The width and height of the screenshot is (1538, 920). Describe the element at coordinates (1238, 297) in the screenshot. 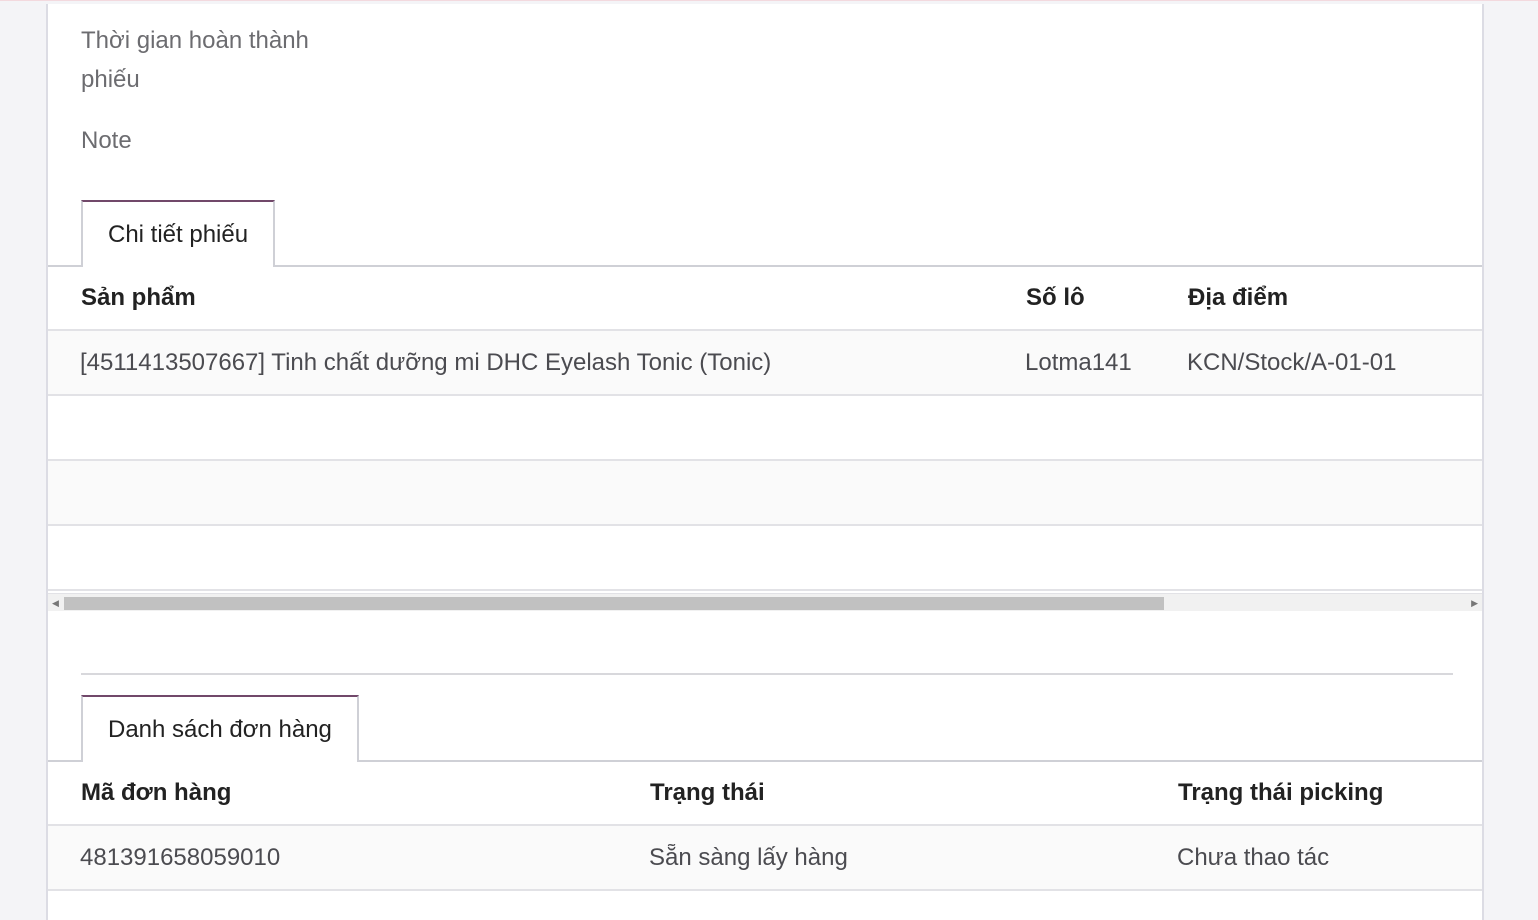

I see `column-header-location: Địa điểm` at that location.